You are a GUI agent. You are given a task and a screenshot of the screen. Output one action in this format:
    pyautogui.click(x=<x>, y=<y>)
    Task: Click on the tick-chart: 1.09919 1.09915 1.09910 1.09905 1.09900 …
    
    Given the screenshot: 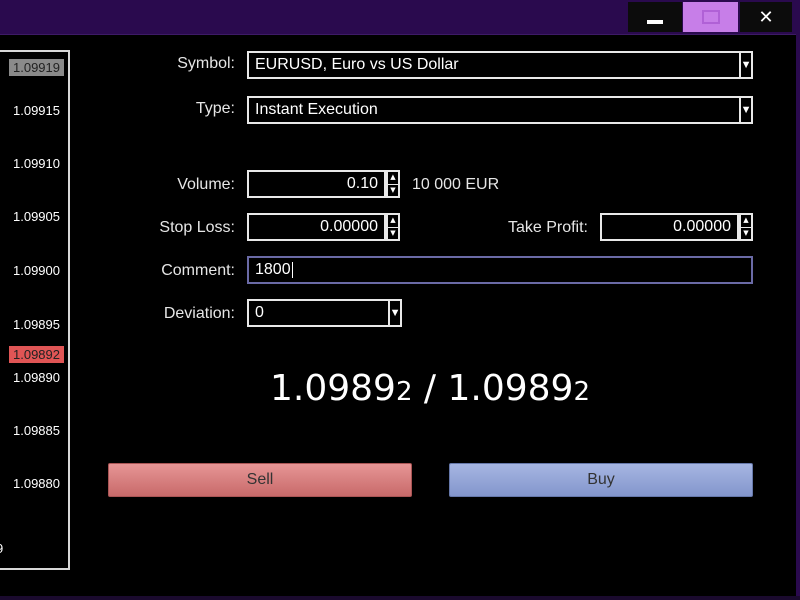 What is the action you would take?
    pyautogui.click(x=35, y=310)
    